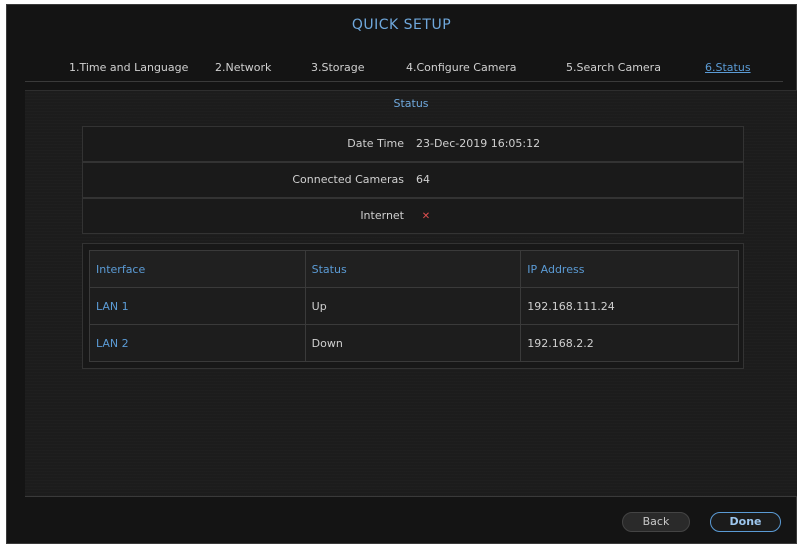 Image resolution: width=802 pixels, height=548 pixels. I want to click on date-time-row: Date Time 23-Dec-2019 16:05:12, so click(413, 144).